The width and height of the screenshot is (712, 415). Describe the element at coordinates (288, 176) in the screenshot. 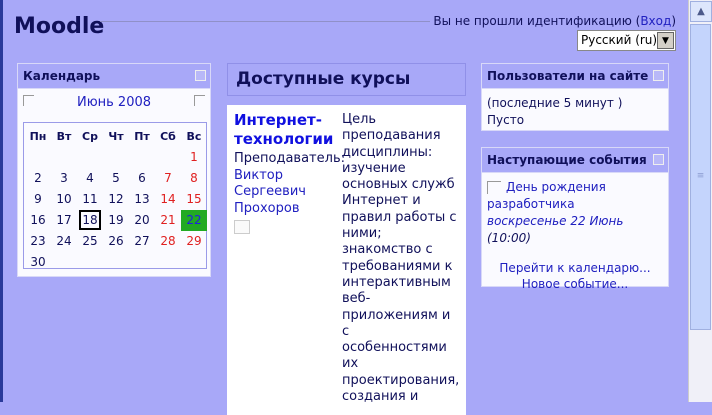

I see `teacher-link: Виктор` at that location.